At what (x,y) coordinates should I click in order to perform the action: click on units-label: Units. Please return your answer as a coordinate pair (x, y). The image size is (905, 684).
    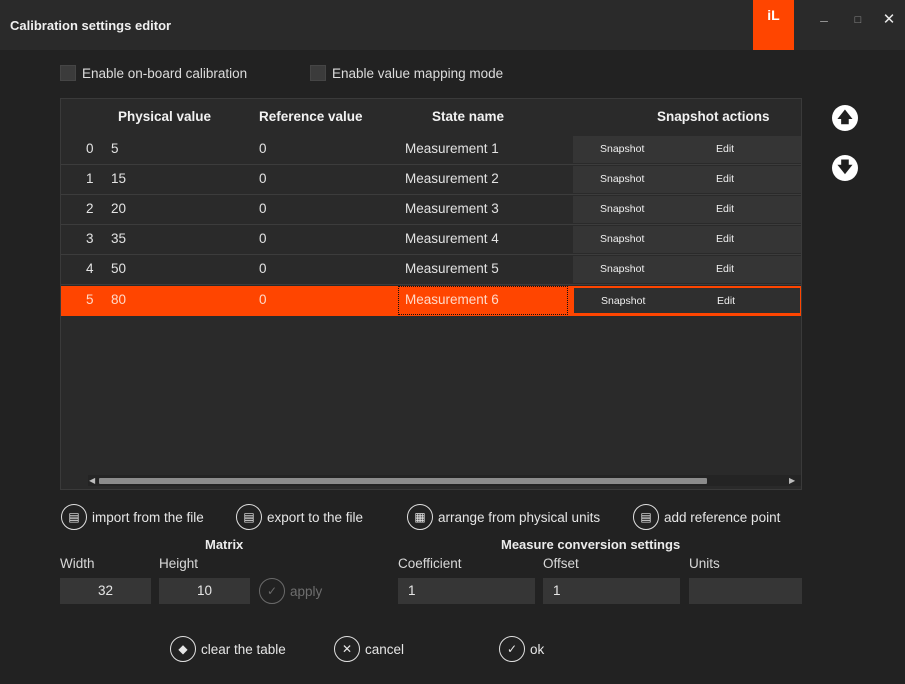
    Looking at the image, I should click on (704, 563).